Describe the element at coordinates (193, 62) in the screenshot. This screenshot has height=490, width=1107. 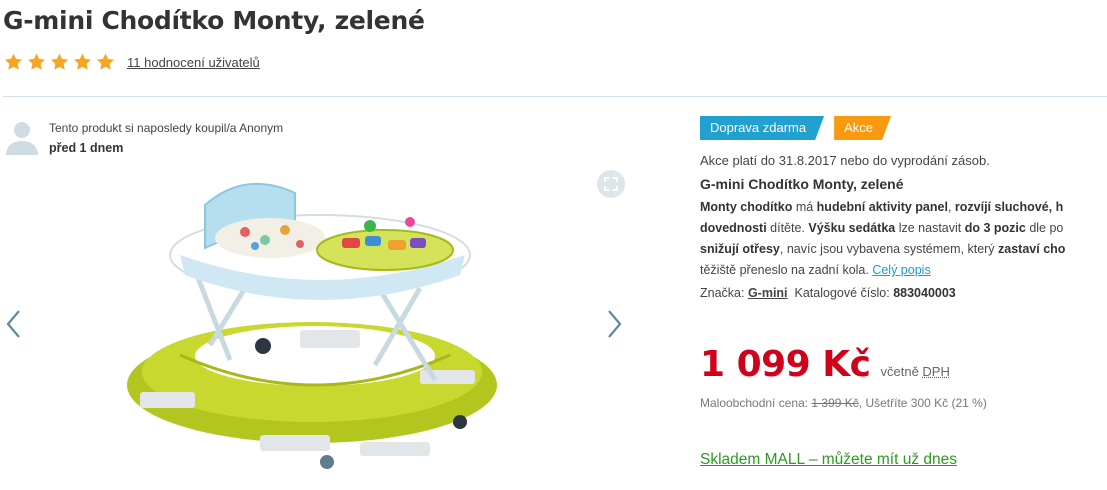
I see `ratings-link: 11 hodnocení uživatelů` at that location.